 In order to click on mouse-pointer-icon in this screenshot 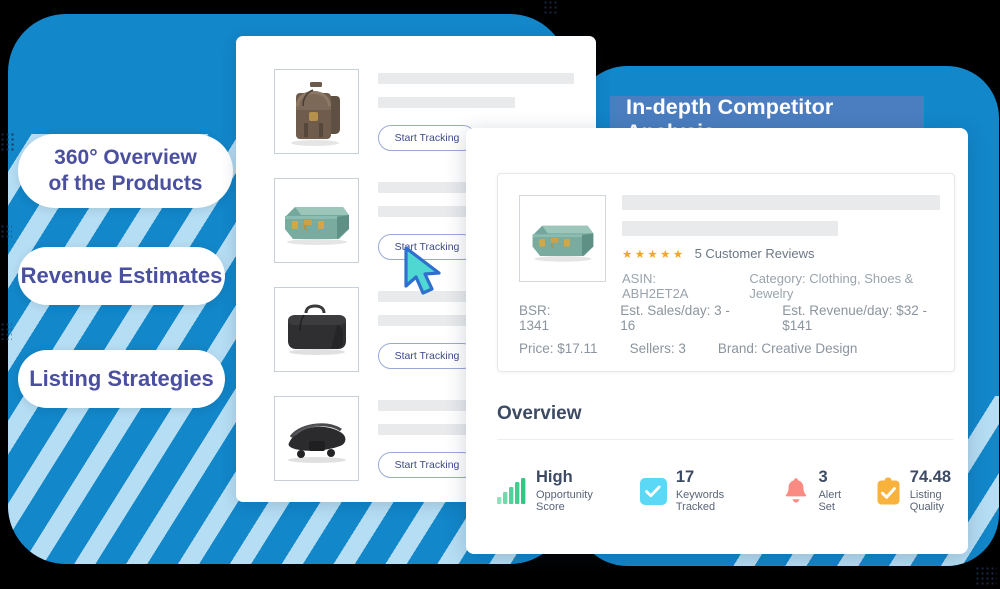, I will do `click(426, 272)`.